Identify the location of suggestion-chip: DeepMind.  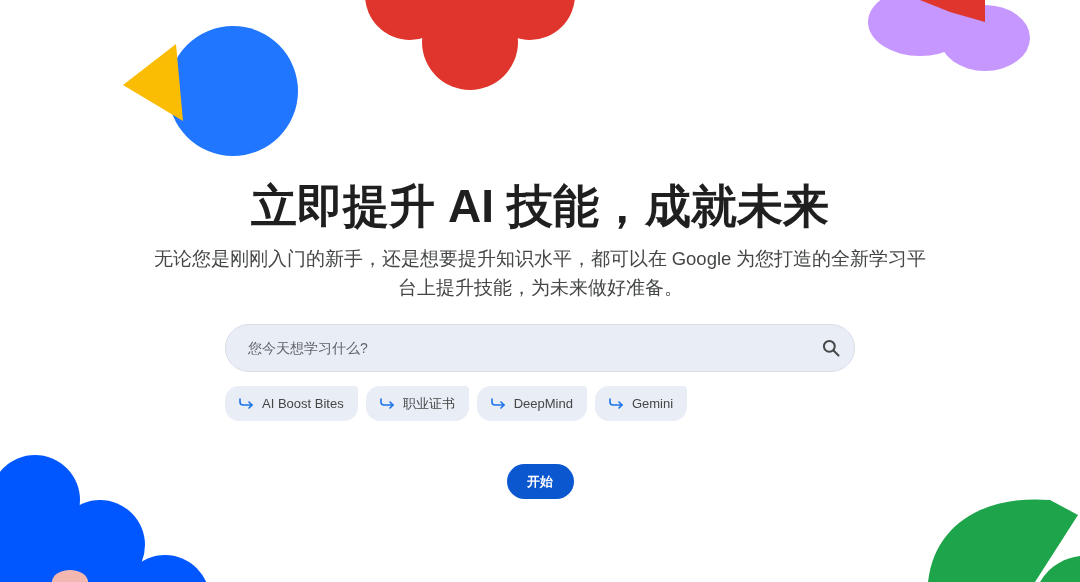
(531, 403).